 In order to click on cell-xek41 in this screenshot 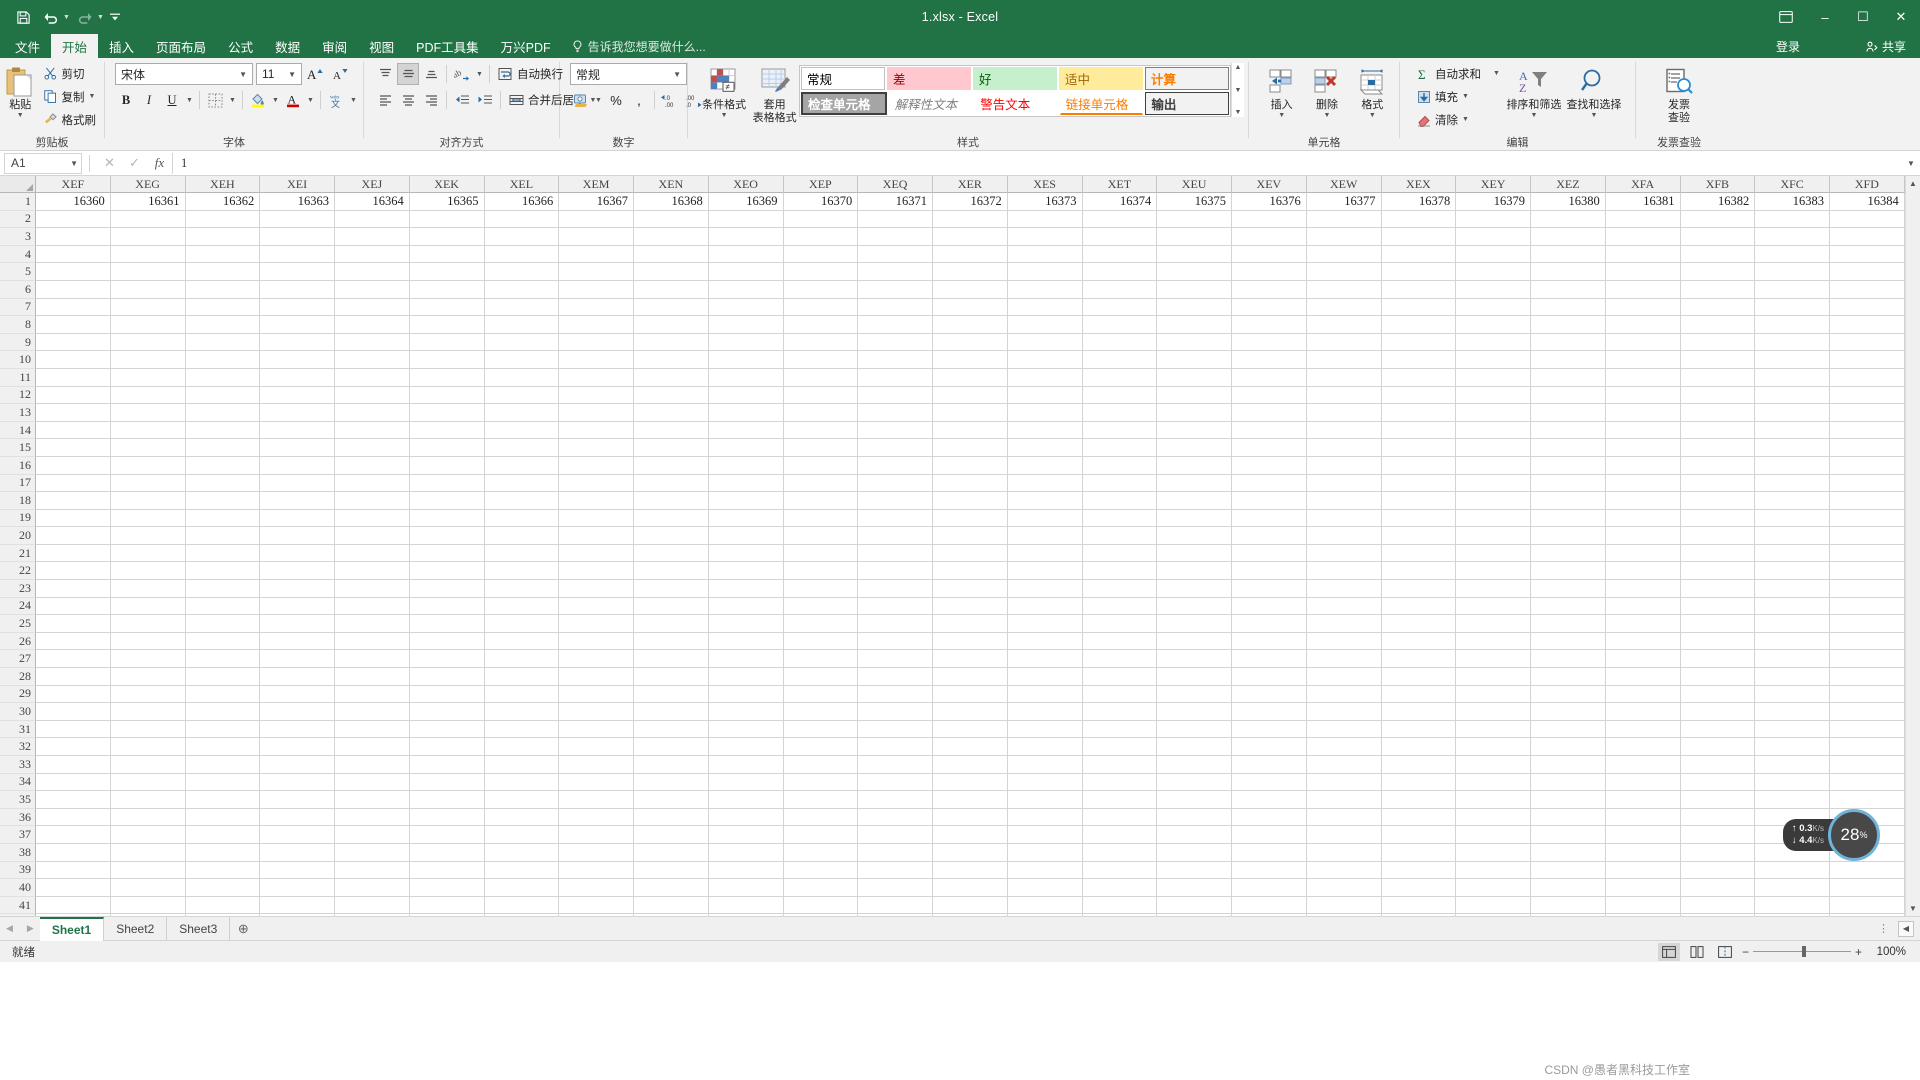, I will do `click(447, 905)`.